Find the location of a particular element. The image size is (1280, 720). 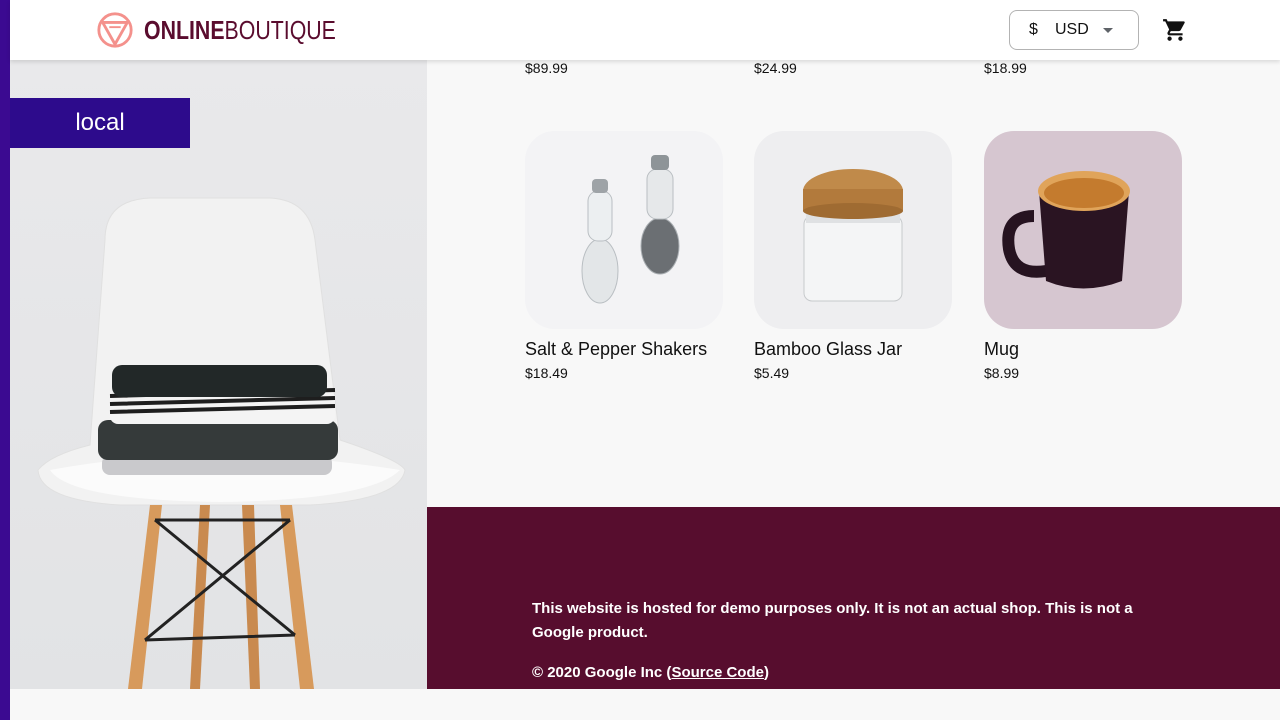

currency-symbol: $ is located at coordinates (1033, 29).